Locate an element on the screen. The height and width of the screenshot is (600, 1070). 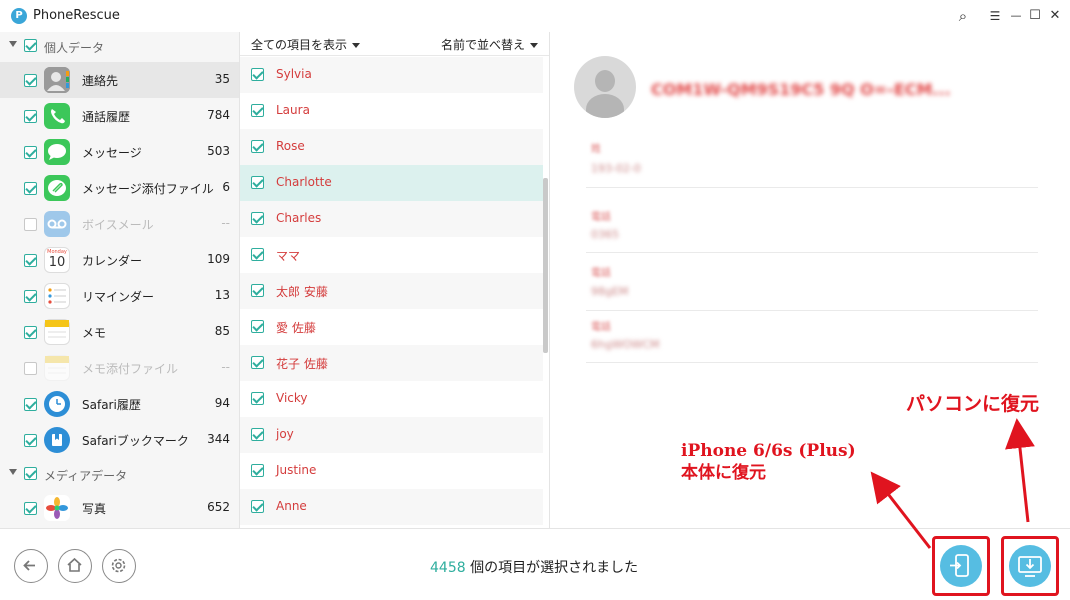
list-scrollbar is located at coordinates (545, 265).